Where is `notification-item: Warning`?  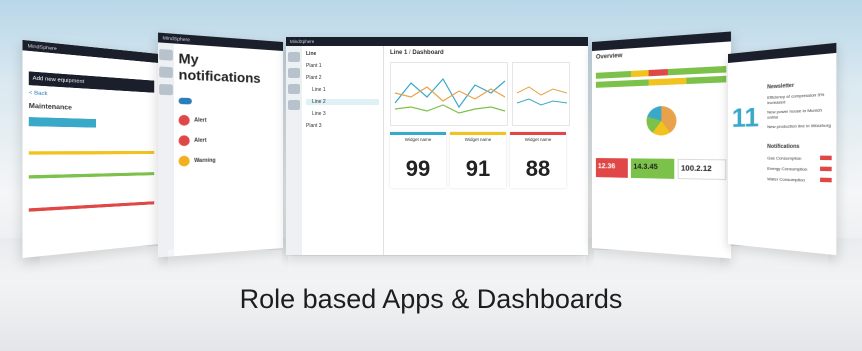
notification-item: Warning is located at coordinates (229, 161).